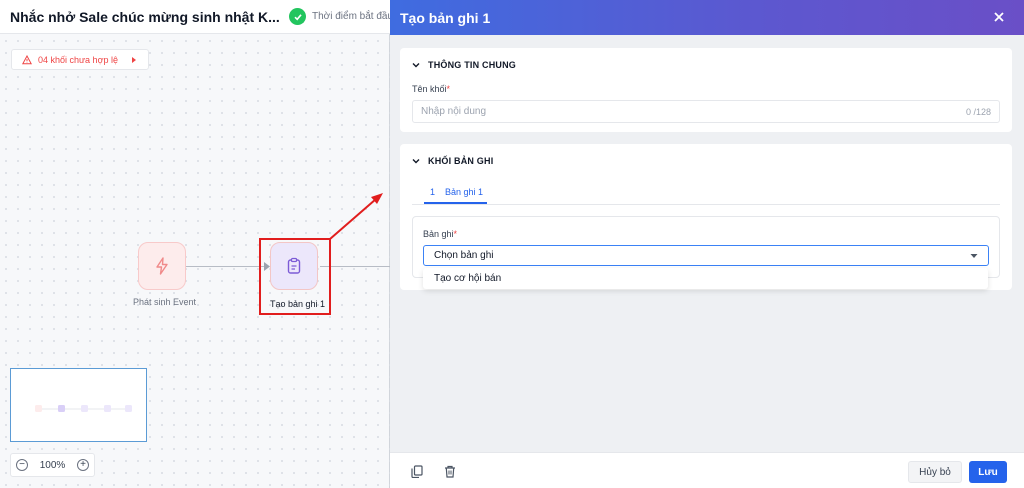 The height and width of the screenshot is (488, 1024). I want to click on flow-status: Thời điểm bắt đầu, so click(341, 16).